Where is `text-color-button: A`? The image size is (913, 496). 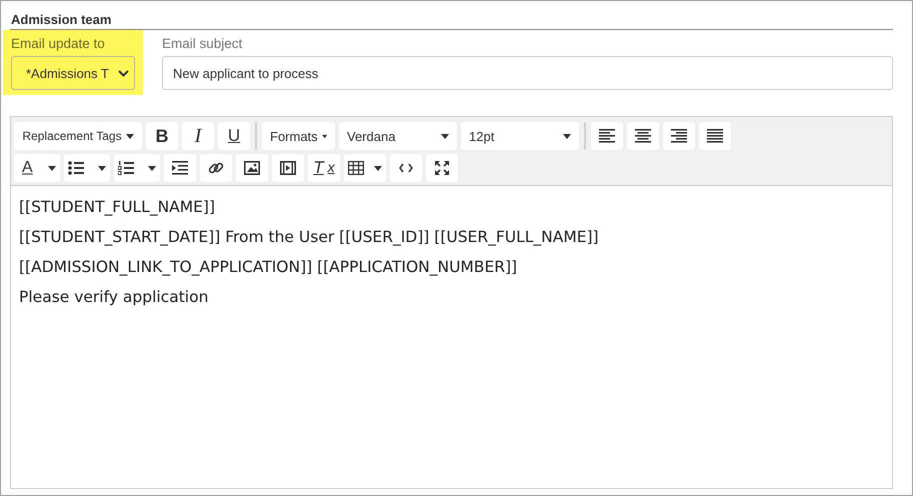
text-color-button: A is located at coordinates (37, 168).